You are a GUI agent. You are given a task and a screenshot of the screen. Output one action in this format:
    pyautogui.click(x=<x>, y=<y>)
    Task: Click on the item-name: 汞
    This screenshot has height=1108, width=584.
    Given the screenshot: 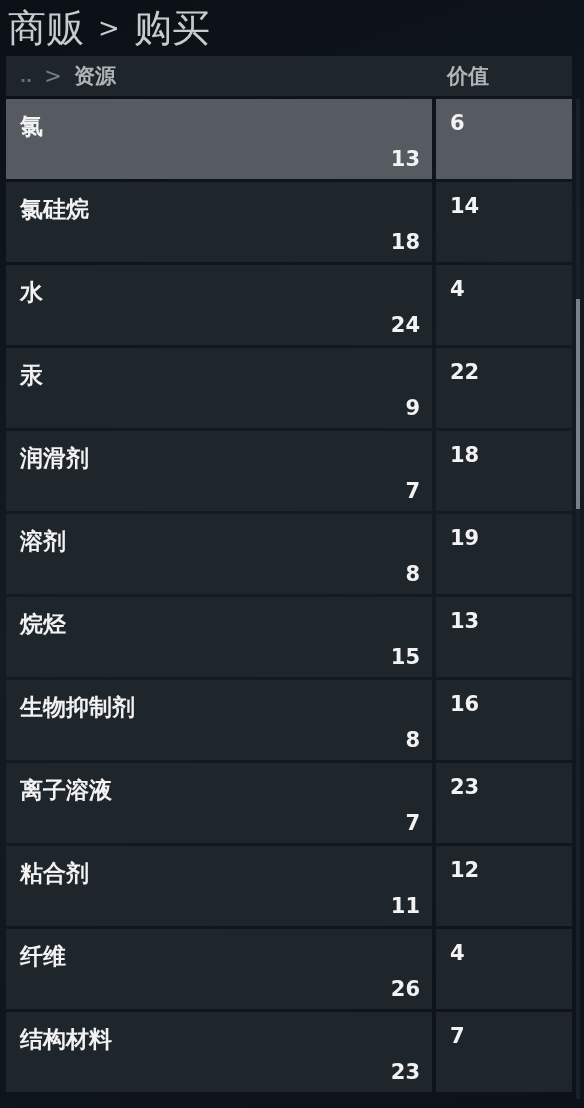 What is the action you would take?
    pyautogui.click(x=31, y=375)
    